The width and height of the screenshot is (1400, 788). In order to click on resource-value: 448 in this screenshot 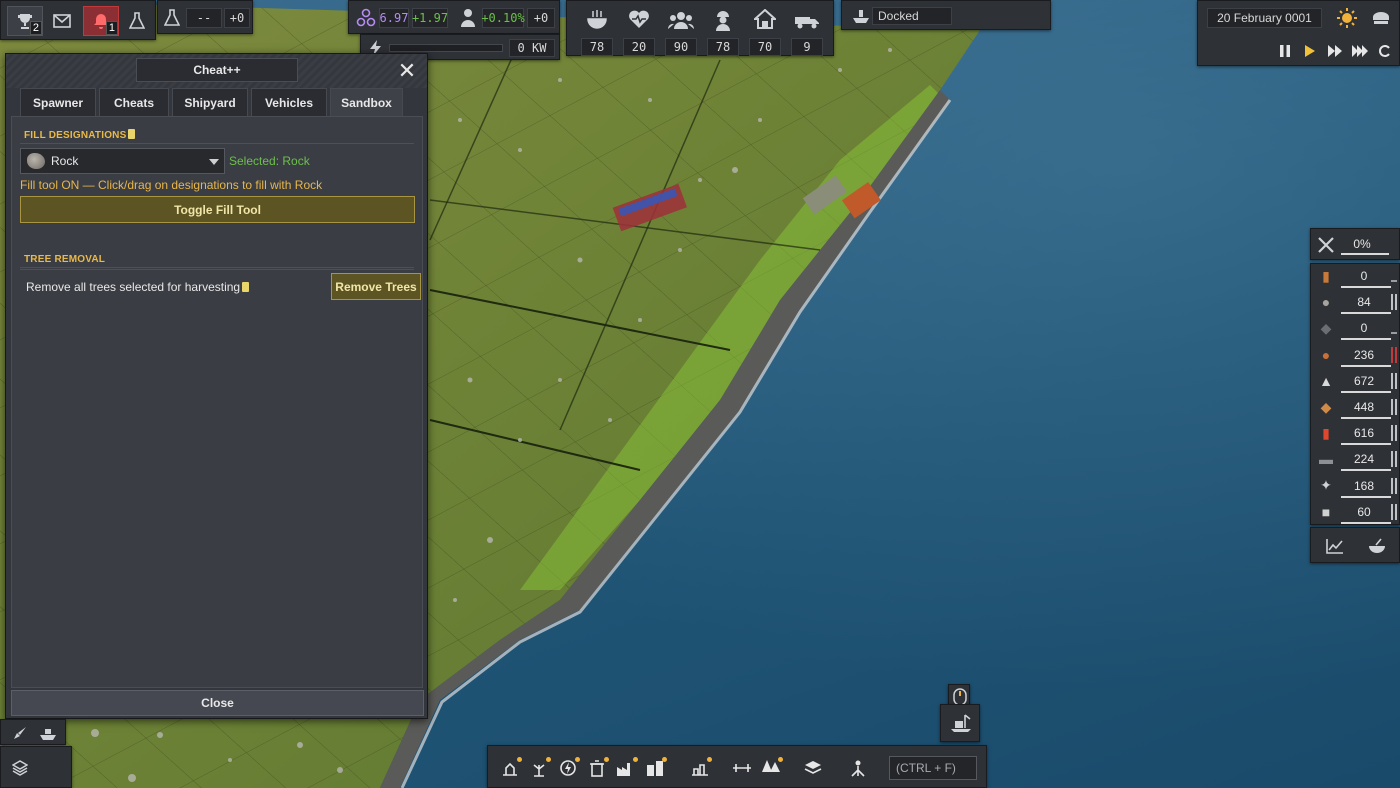, I will do `click(1364, 407)`.